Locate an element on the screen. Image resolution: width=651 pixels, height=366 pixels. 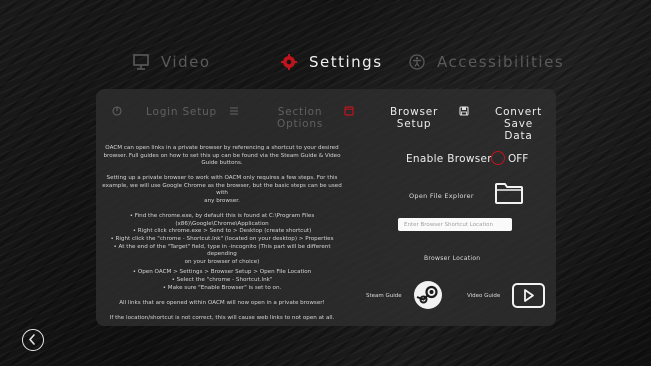
subtab-section-options-line2: Options is located at coordinates (300, 124).